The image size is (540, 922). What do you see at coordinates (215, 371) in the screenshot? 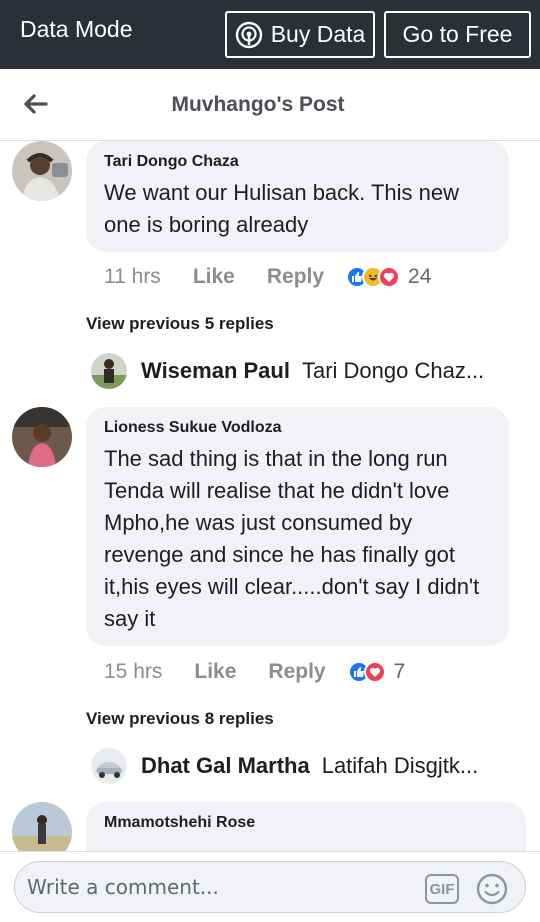
I see `reply-author: Wiseman Paul` at bounding box center [215, 371].